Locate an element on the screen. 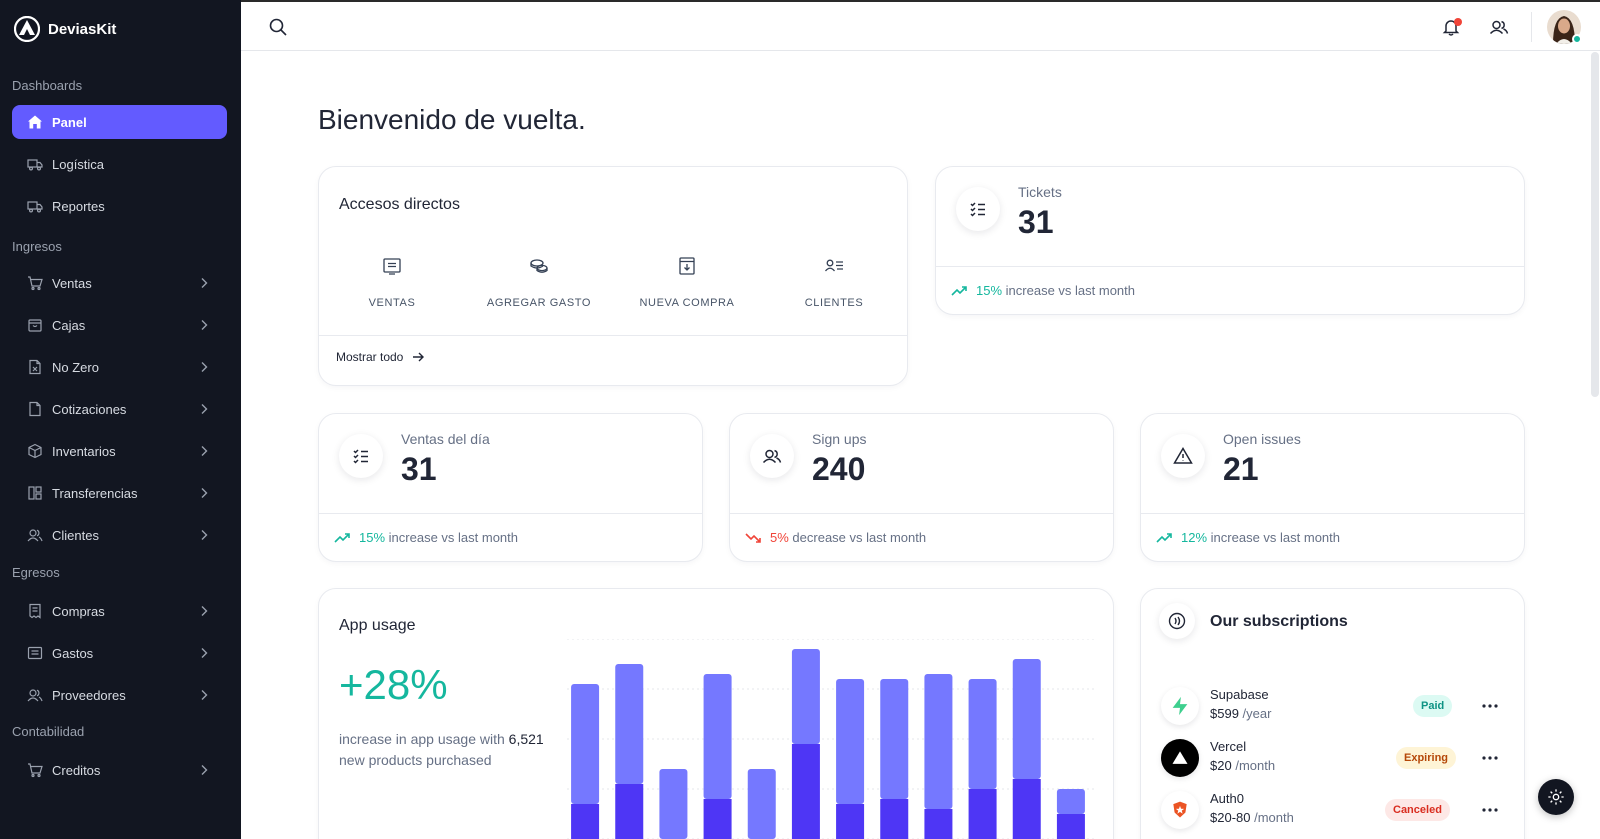 The image size is (1600, 839). sidebar-item-ventas: Ventas is located at coordinates (119, 283).